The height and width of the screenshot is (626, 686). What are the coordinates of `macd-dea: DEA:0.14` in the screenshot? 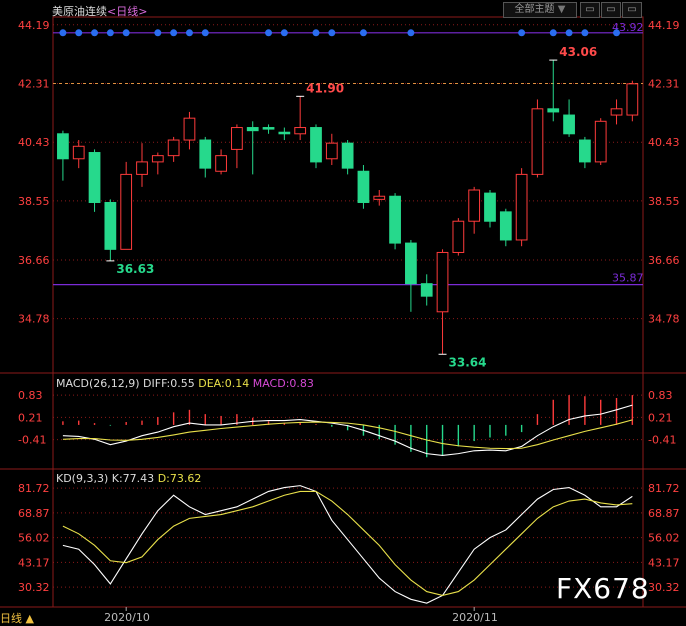 It's located at (224, 383).